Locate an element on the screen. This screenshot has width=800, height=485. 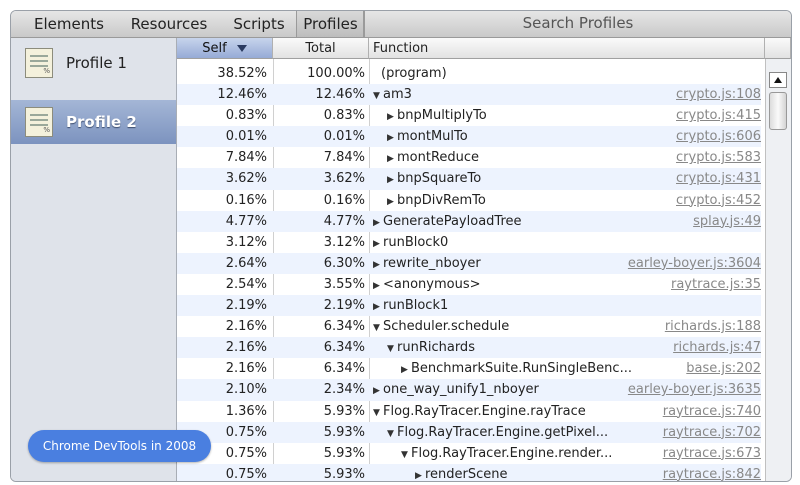
source-link: crypto.js:452 is located at coordinates (718, 200).